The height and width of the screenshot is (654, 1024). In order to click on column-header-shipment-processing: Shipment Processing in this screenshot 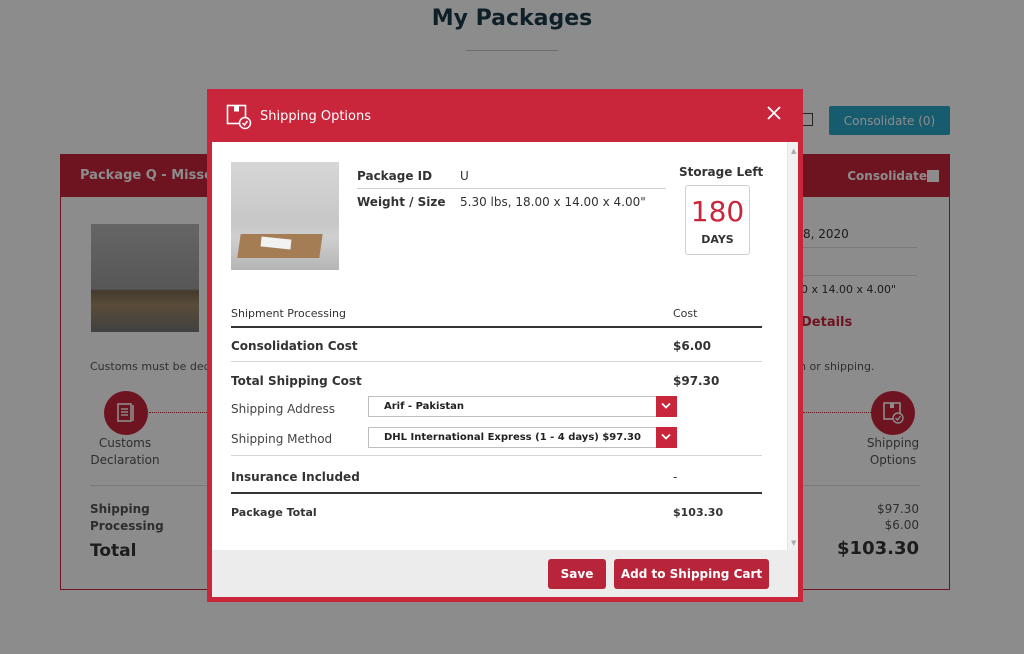, I will do `click(288, 313)`.